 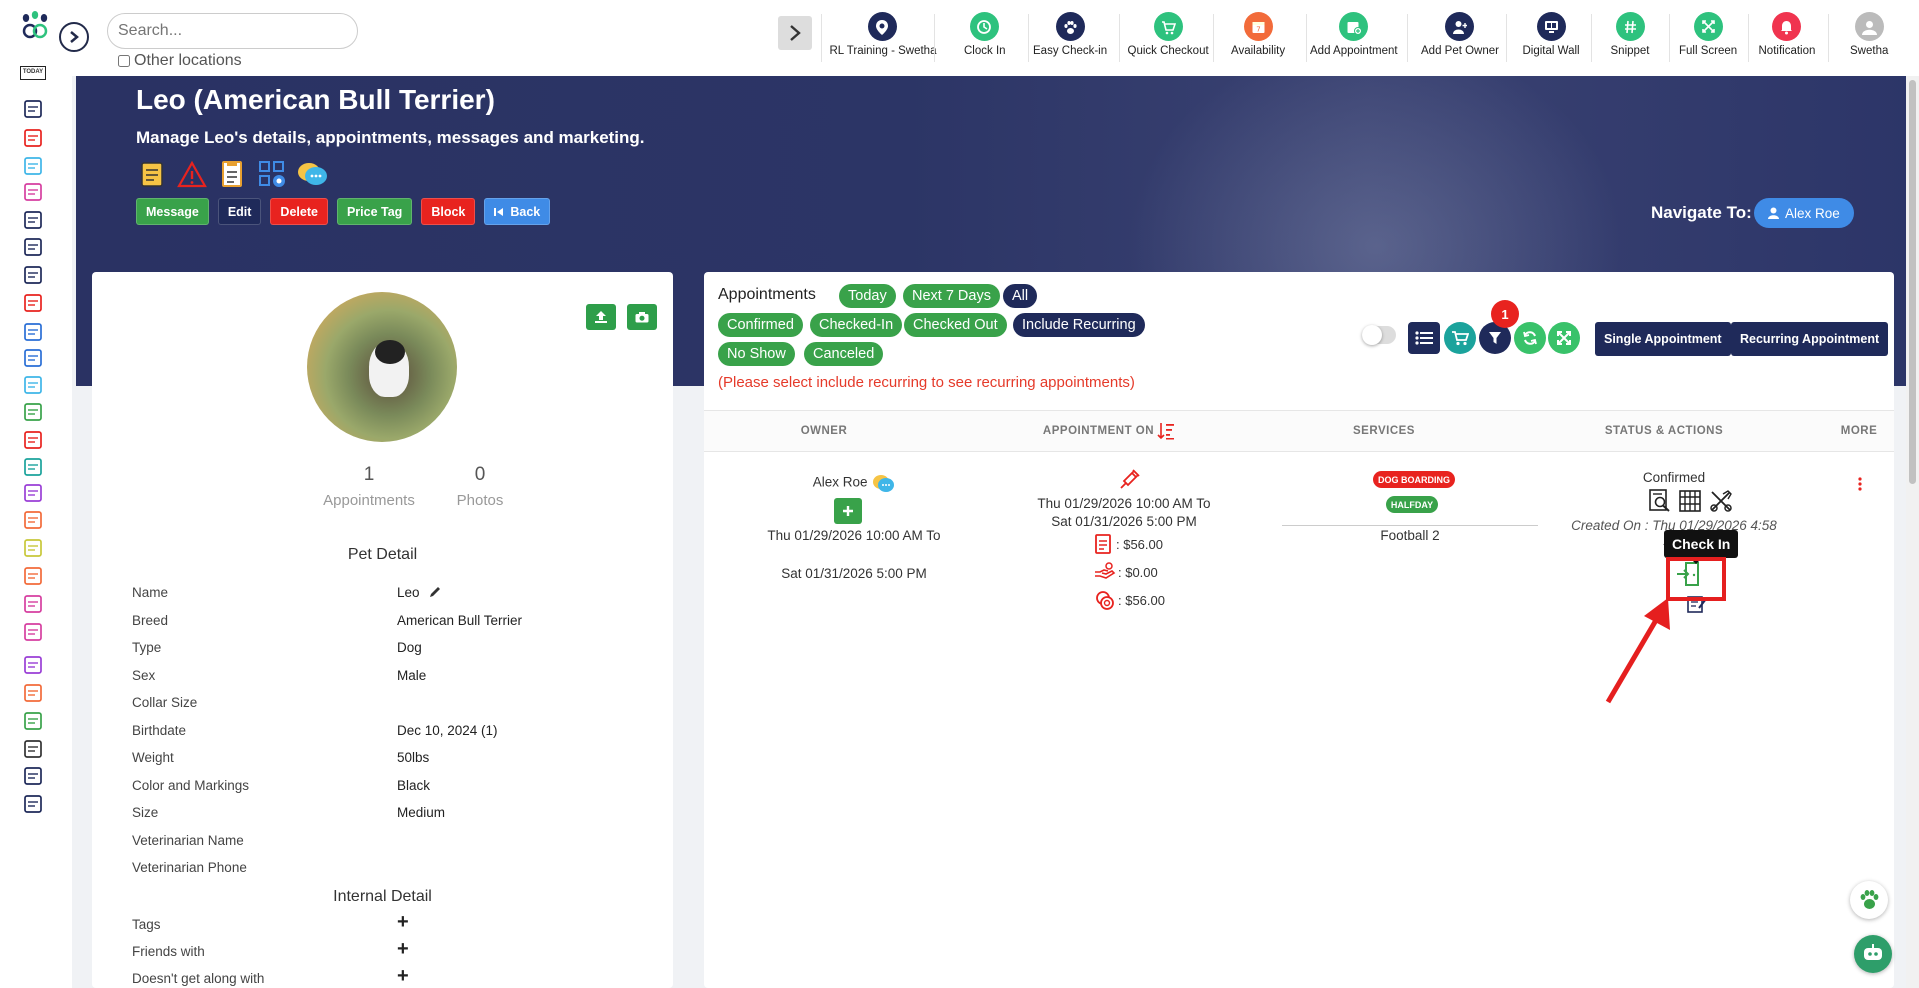 What do you see at coordinates (369, 486) in the screenshot?
I see `appointments-stat: 1 Appointments` at bounding box center [369, 486].